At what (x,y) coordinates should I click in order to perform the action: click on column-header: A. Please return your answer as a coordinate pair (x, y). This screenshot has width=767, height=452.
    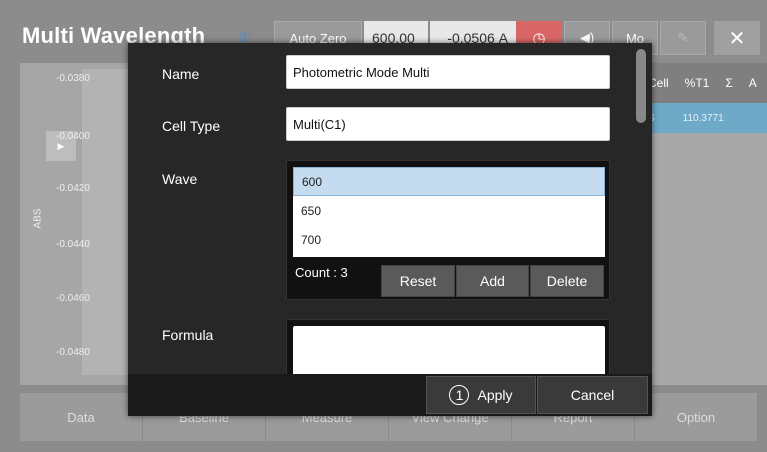
    Looking at the image, I should click on (753, 83).